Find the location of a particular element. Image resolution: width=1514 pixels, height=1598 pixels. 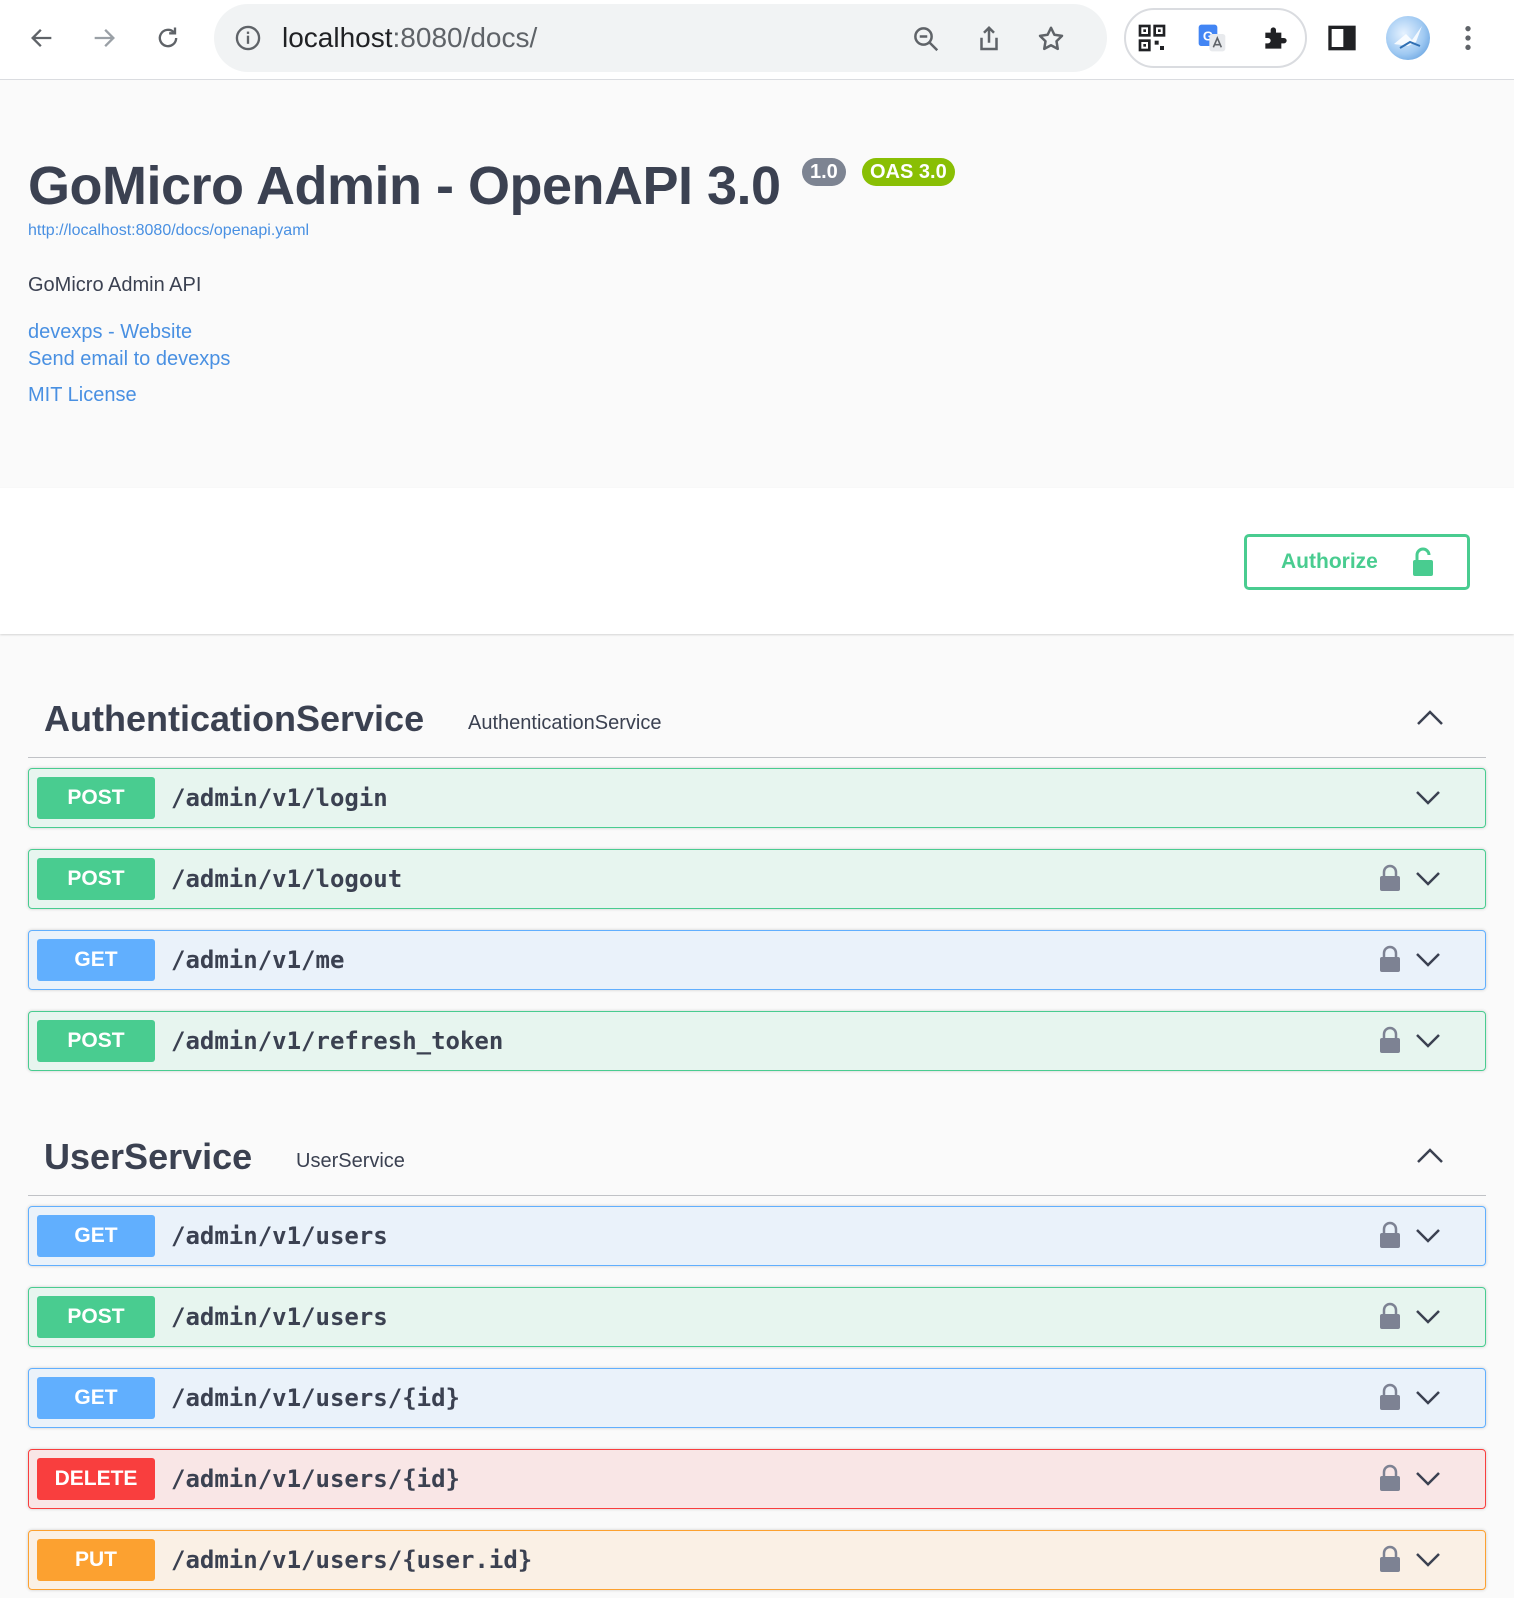

more-menu-icon is located at coordinates (1468, 38).